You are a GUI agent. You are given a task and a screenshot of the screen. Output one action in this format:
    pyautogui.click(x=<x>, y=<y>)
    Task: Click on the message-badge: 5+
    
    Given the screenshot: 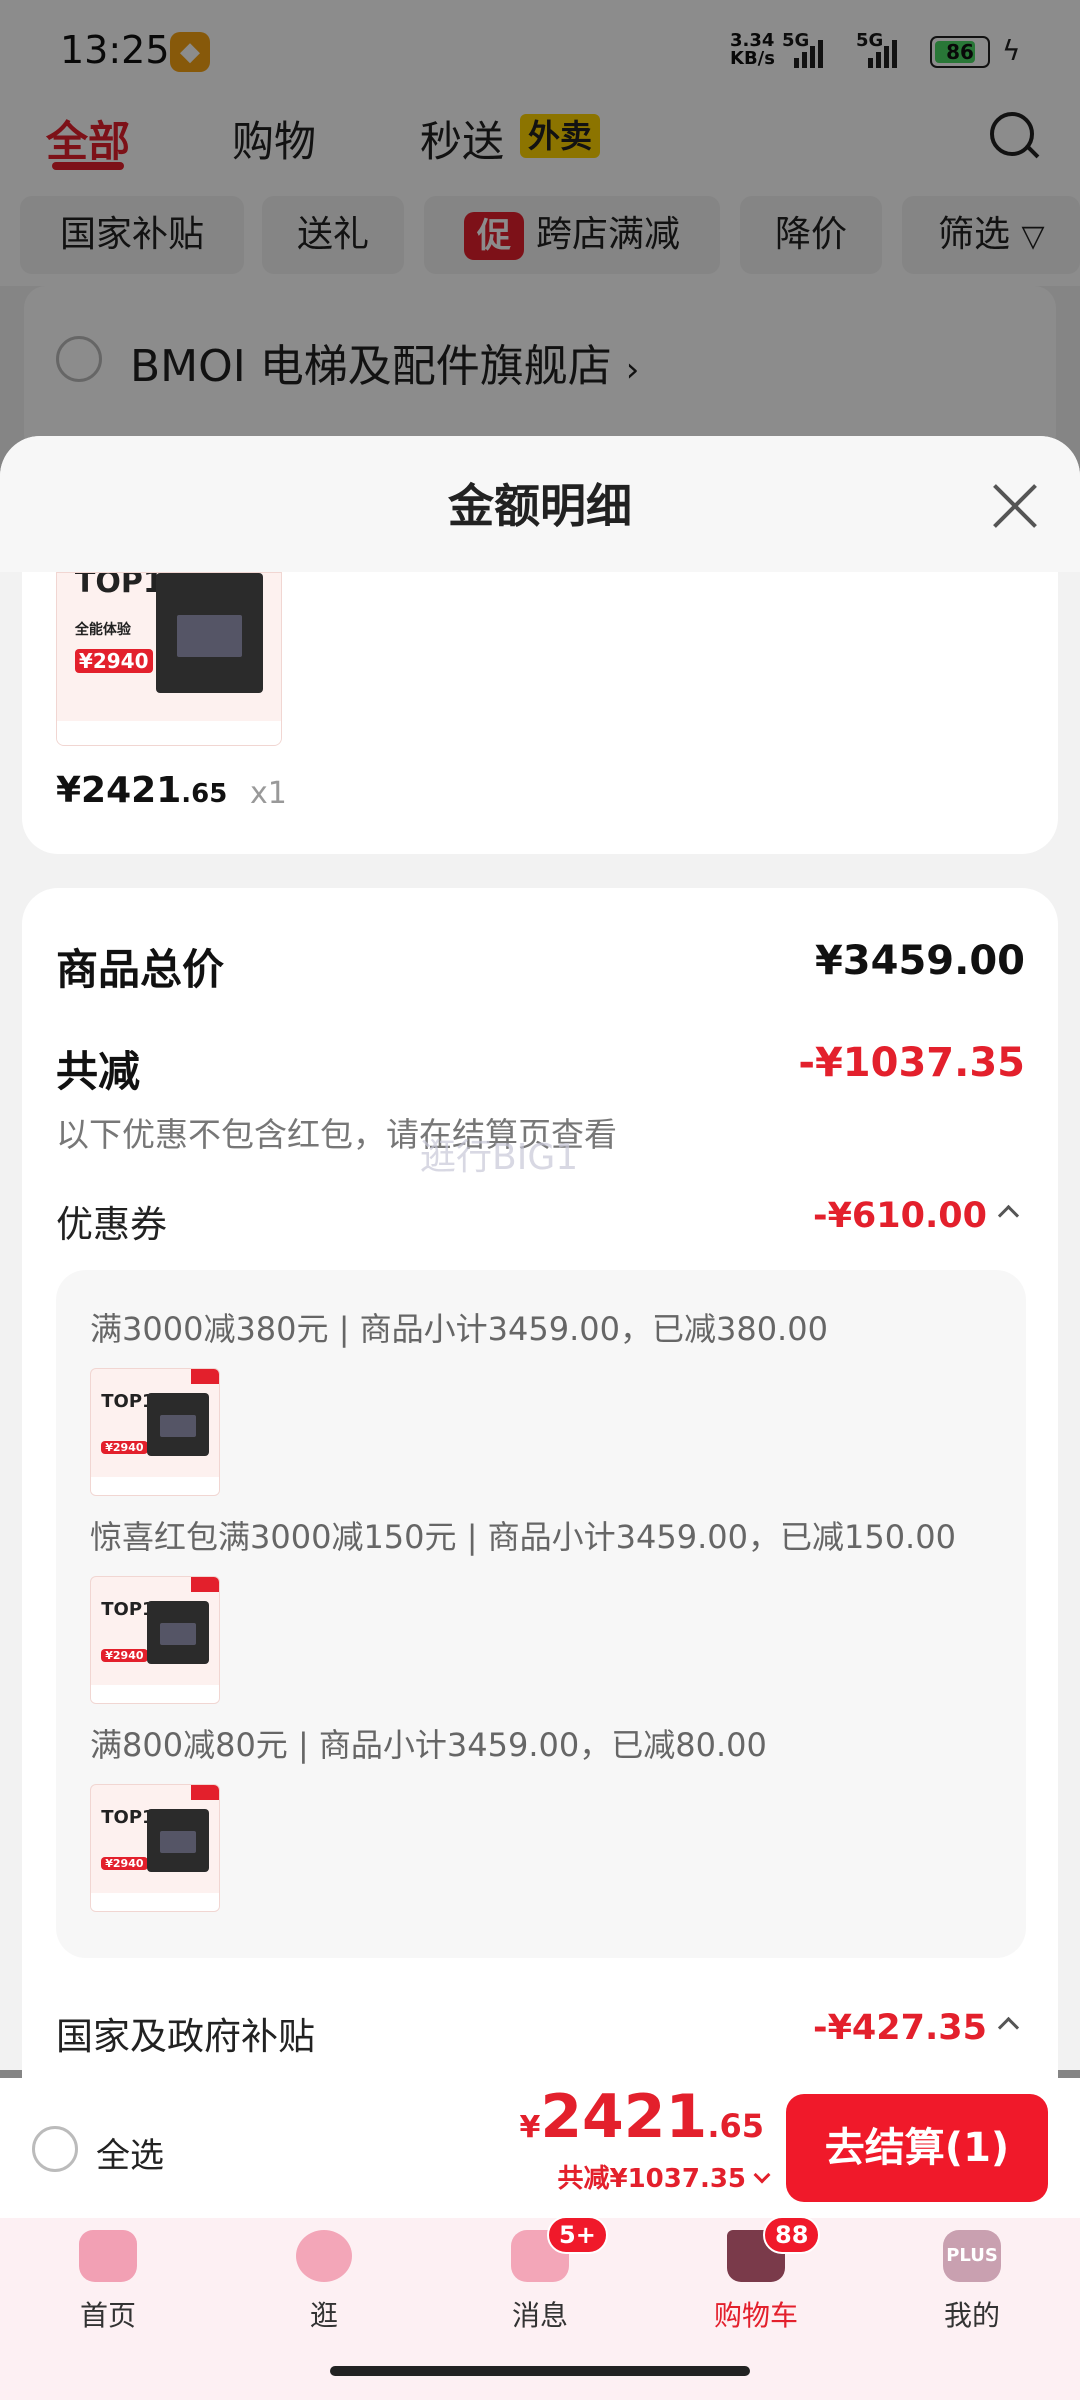 What is the action you would take?
    pyautogui.click(x=577, y=2235)
    